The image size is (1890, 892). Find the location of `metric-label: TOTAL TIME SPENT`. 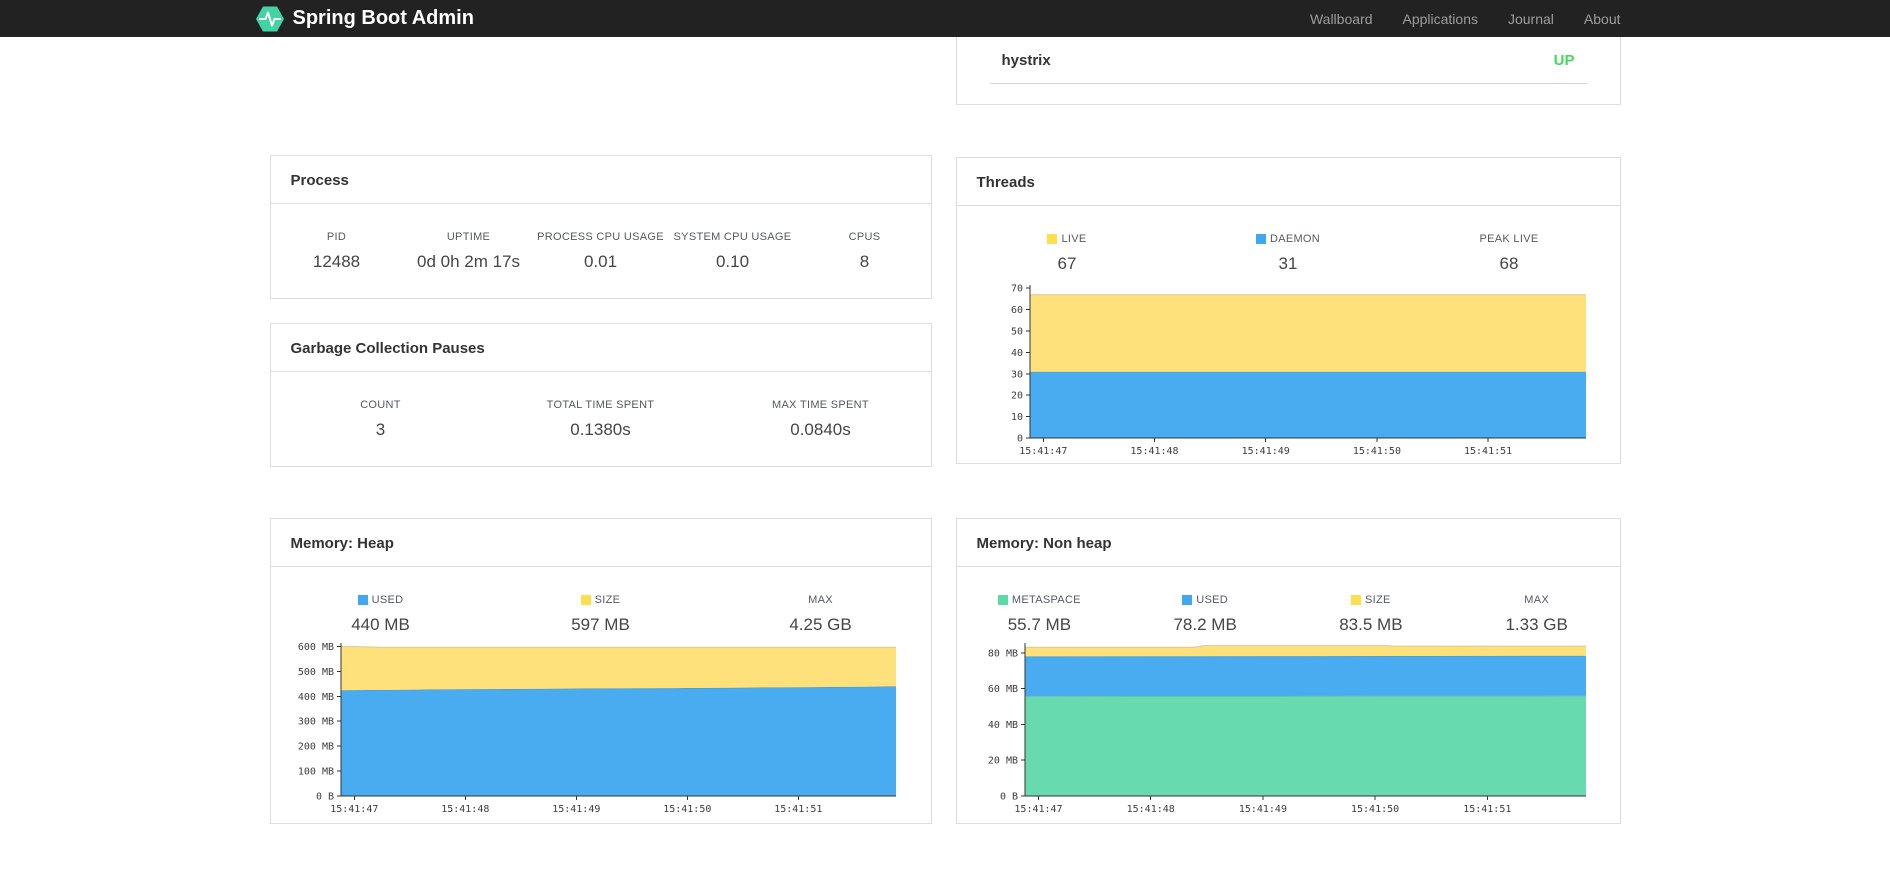

metric-label: TOTAL TIME SPENT is located at coordinates (600, 404).